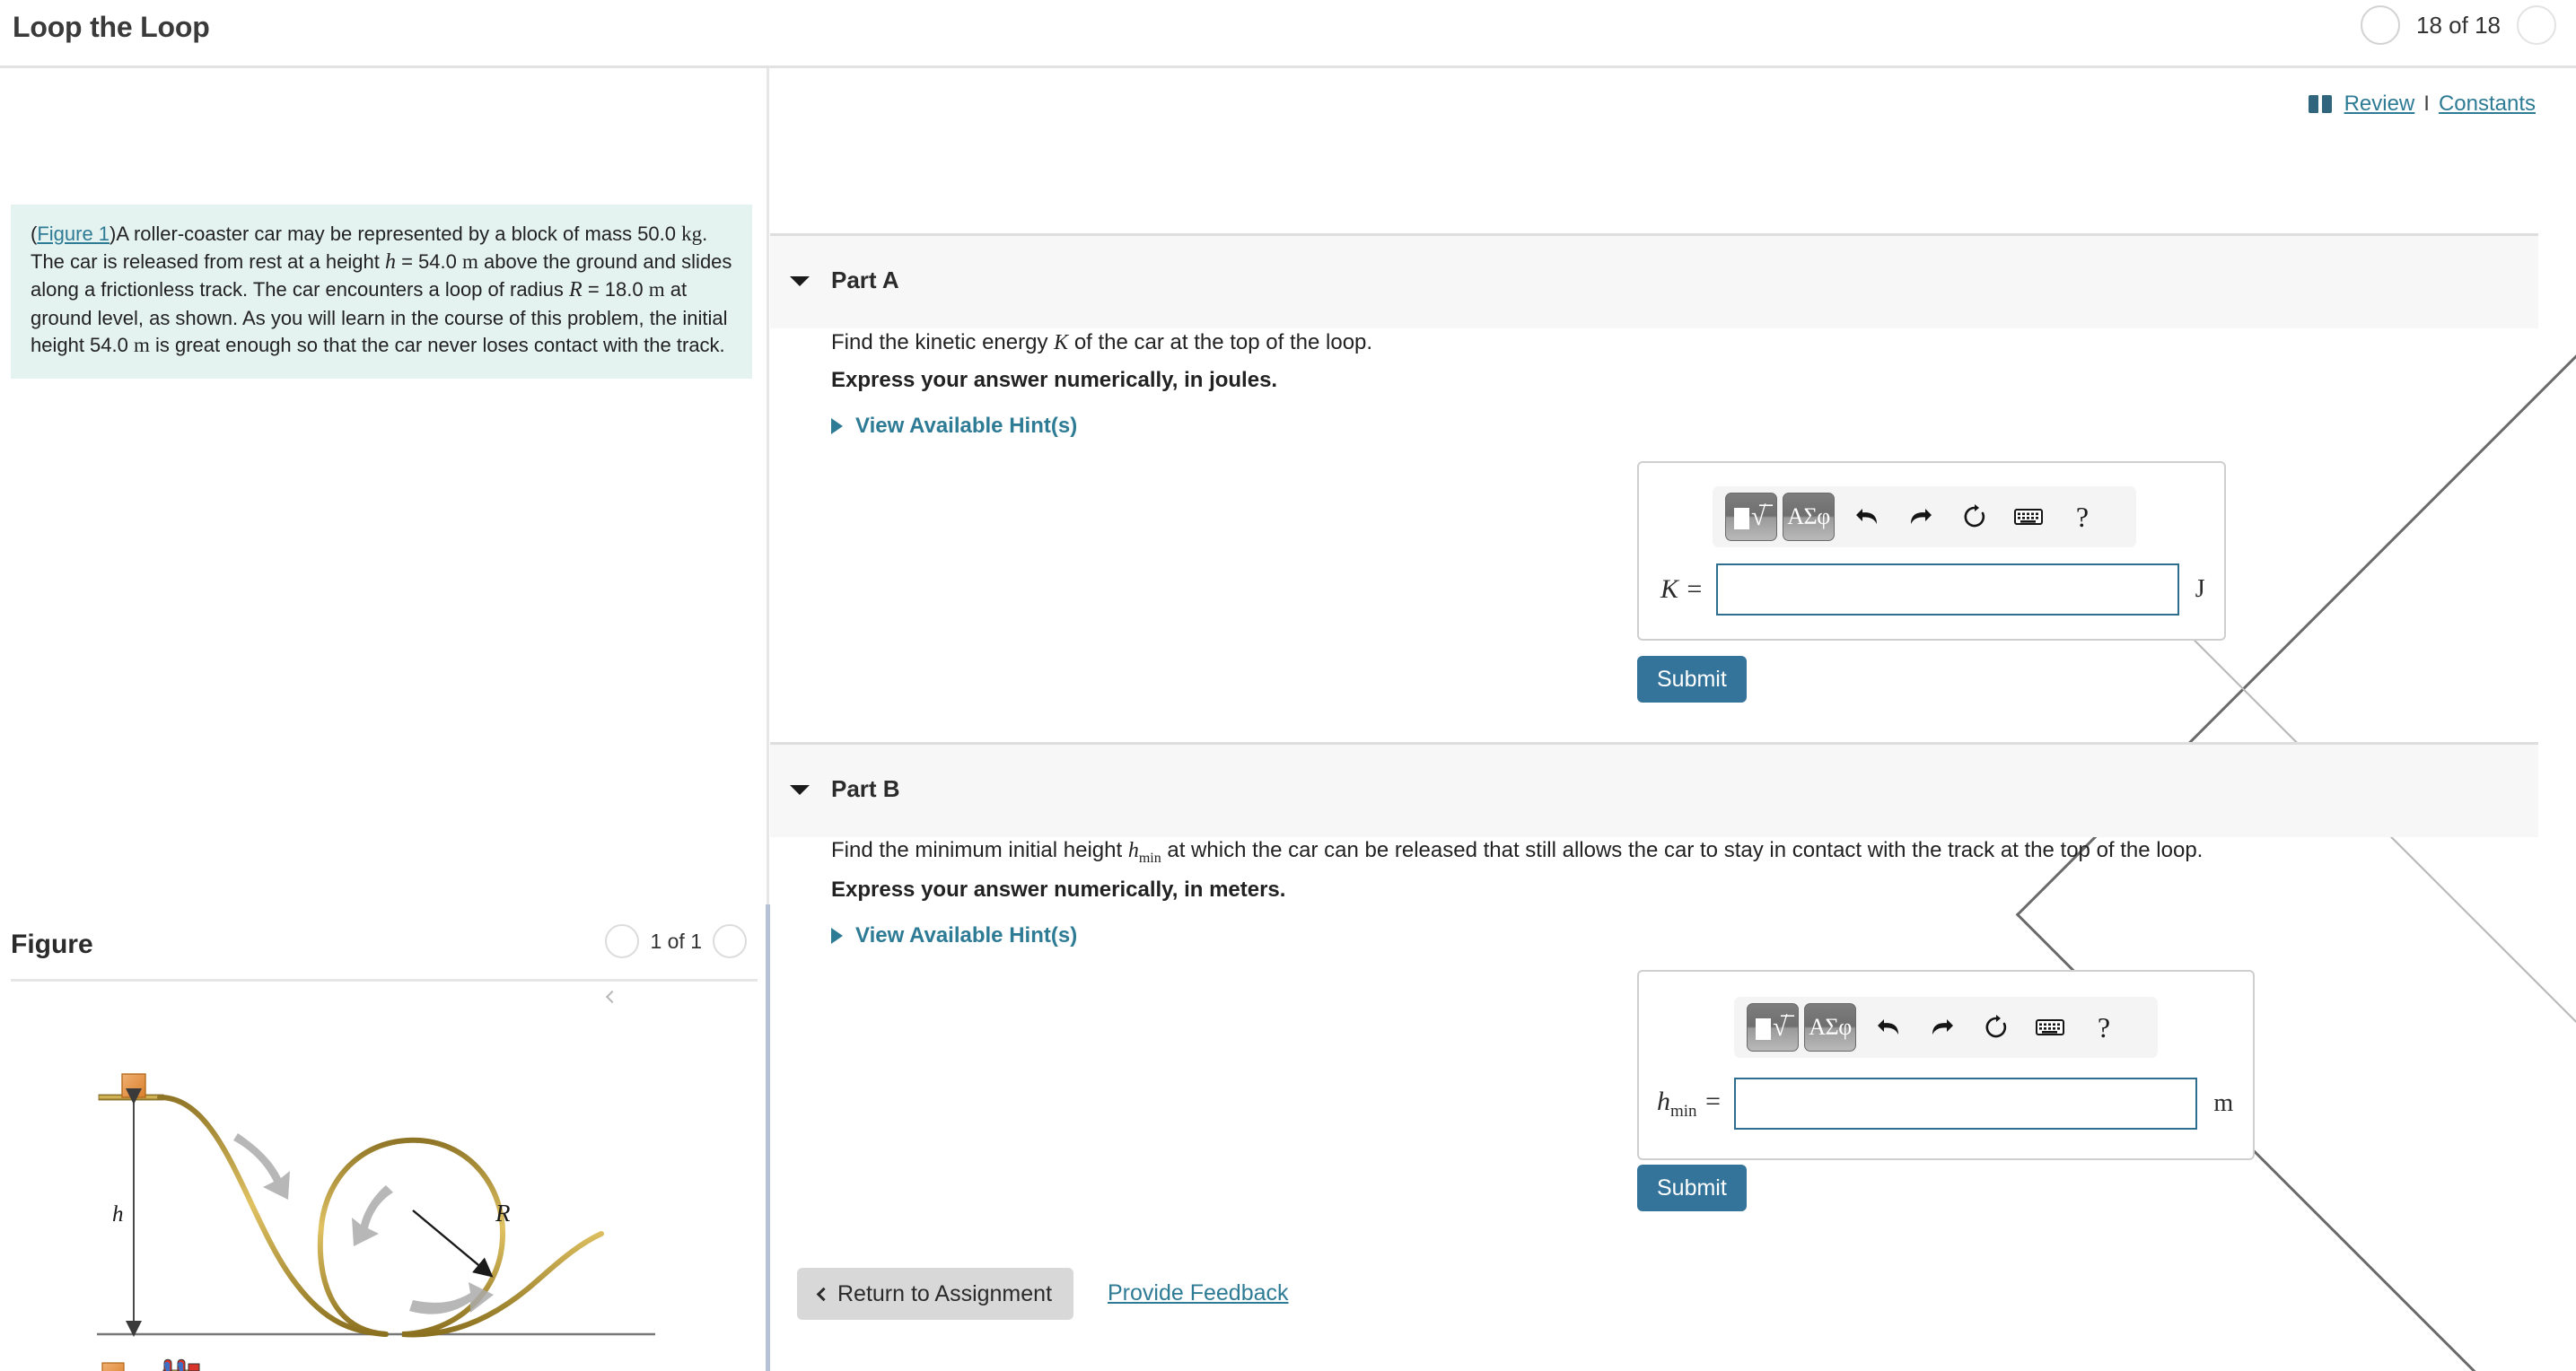 This screenshot has width=2576, height=1371. Describe the element at coordinates (469, 261) in the screenshot. I see `unit-m-1: m` at that location.